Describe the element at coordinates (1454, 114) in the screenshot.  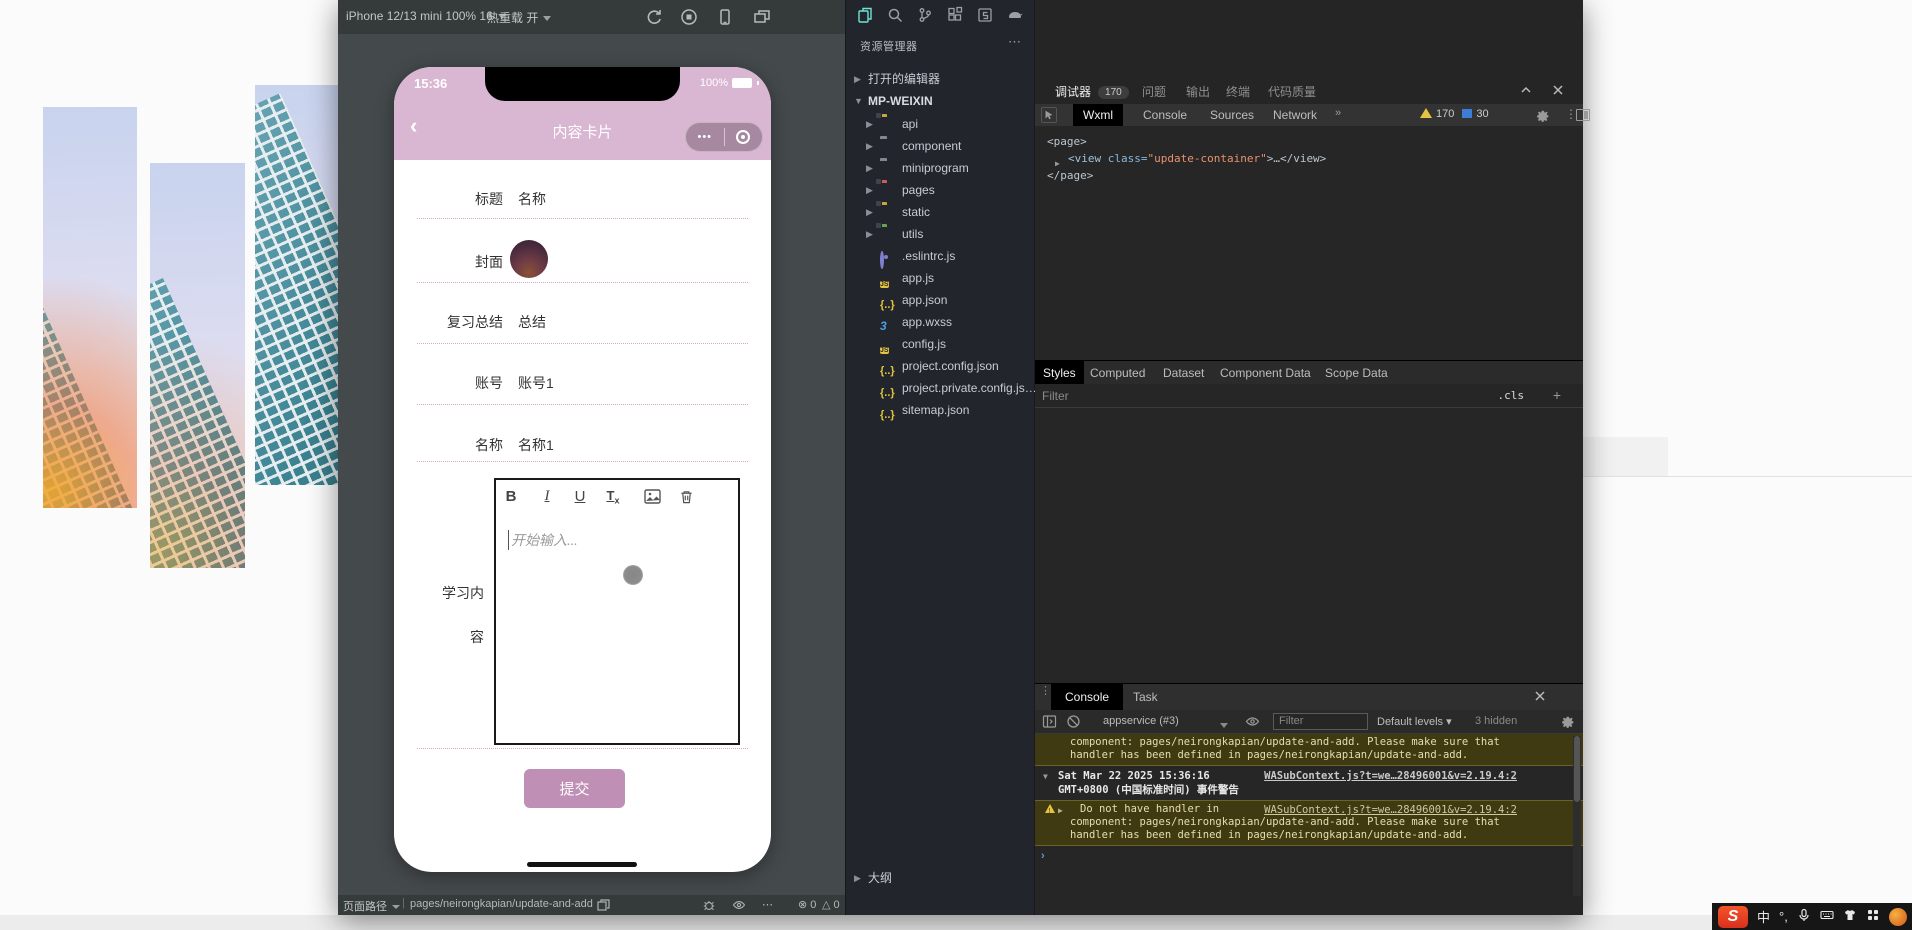
I see `warnings-indicator: 170 30` at that location.